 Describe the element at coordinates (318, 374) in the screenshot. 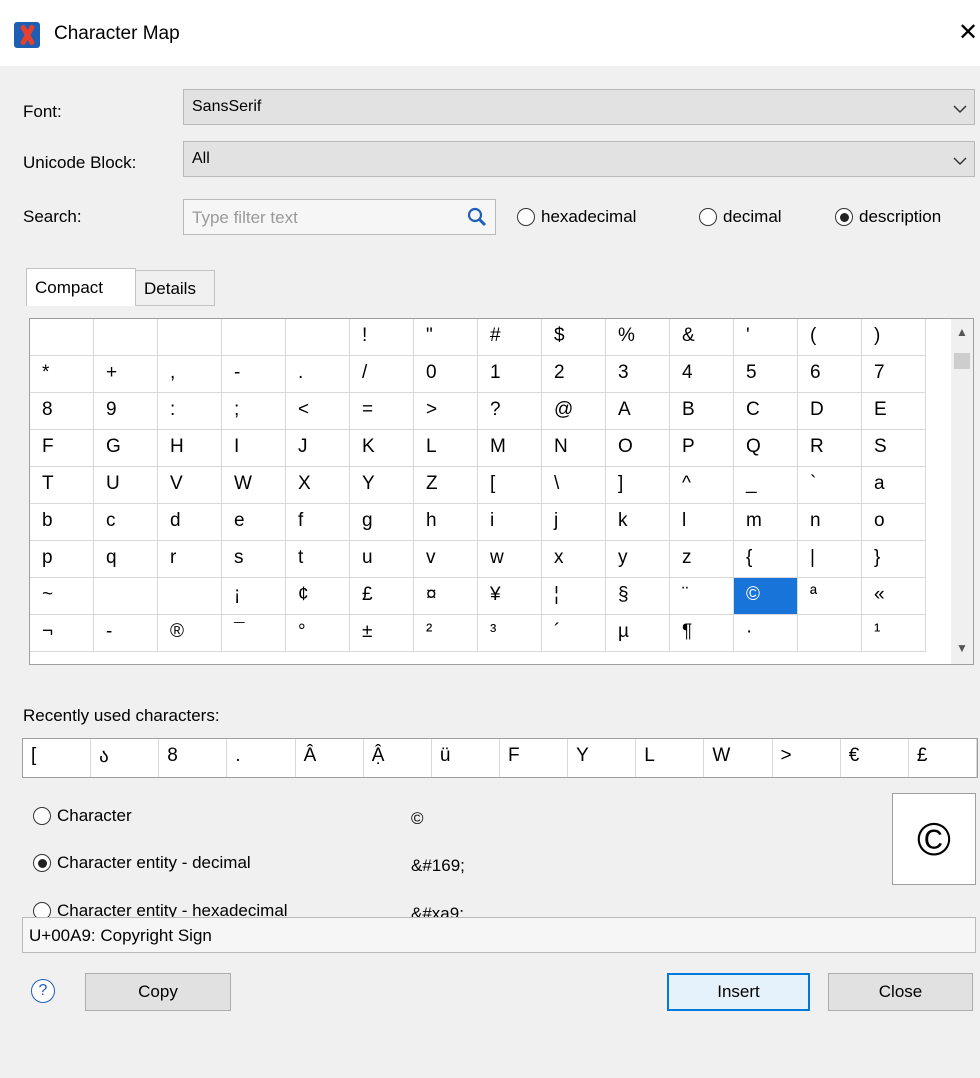

I see `grid-cell: .` at that location.